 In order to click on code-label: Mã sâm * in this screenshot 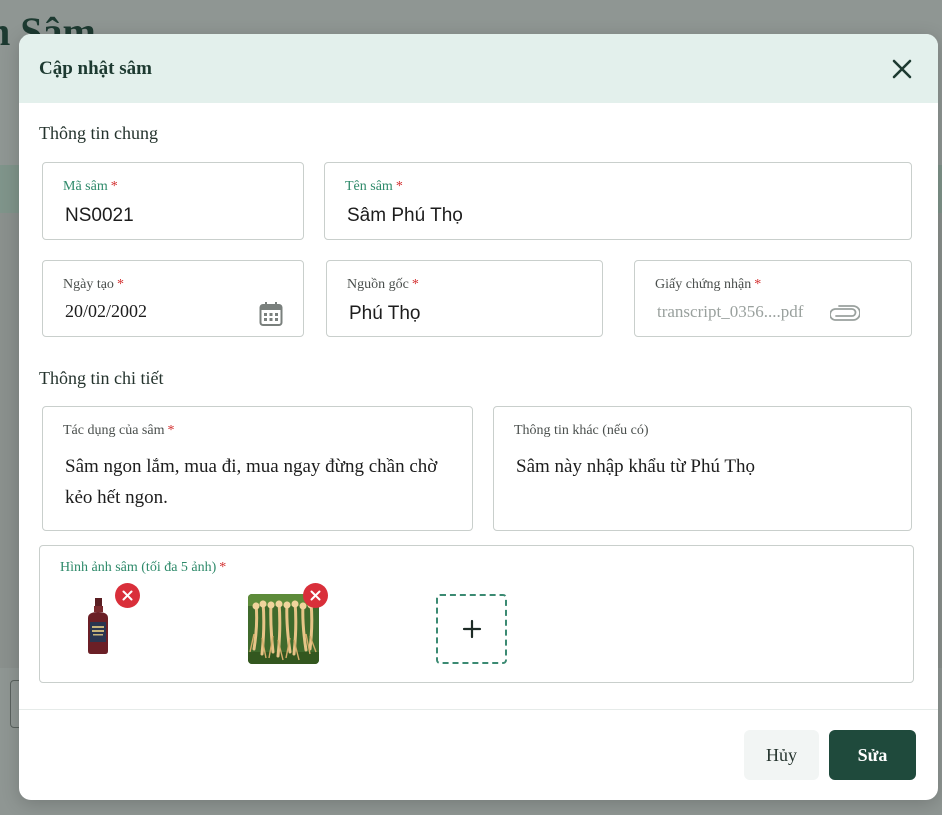, I will do `click(90, 186)`.